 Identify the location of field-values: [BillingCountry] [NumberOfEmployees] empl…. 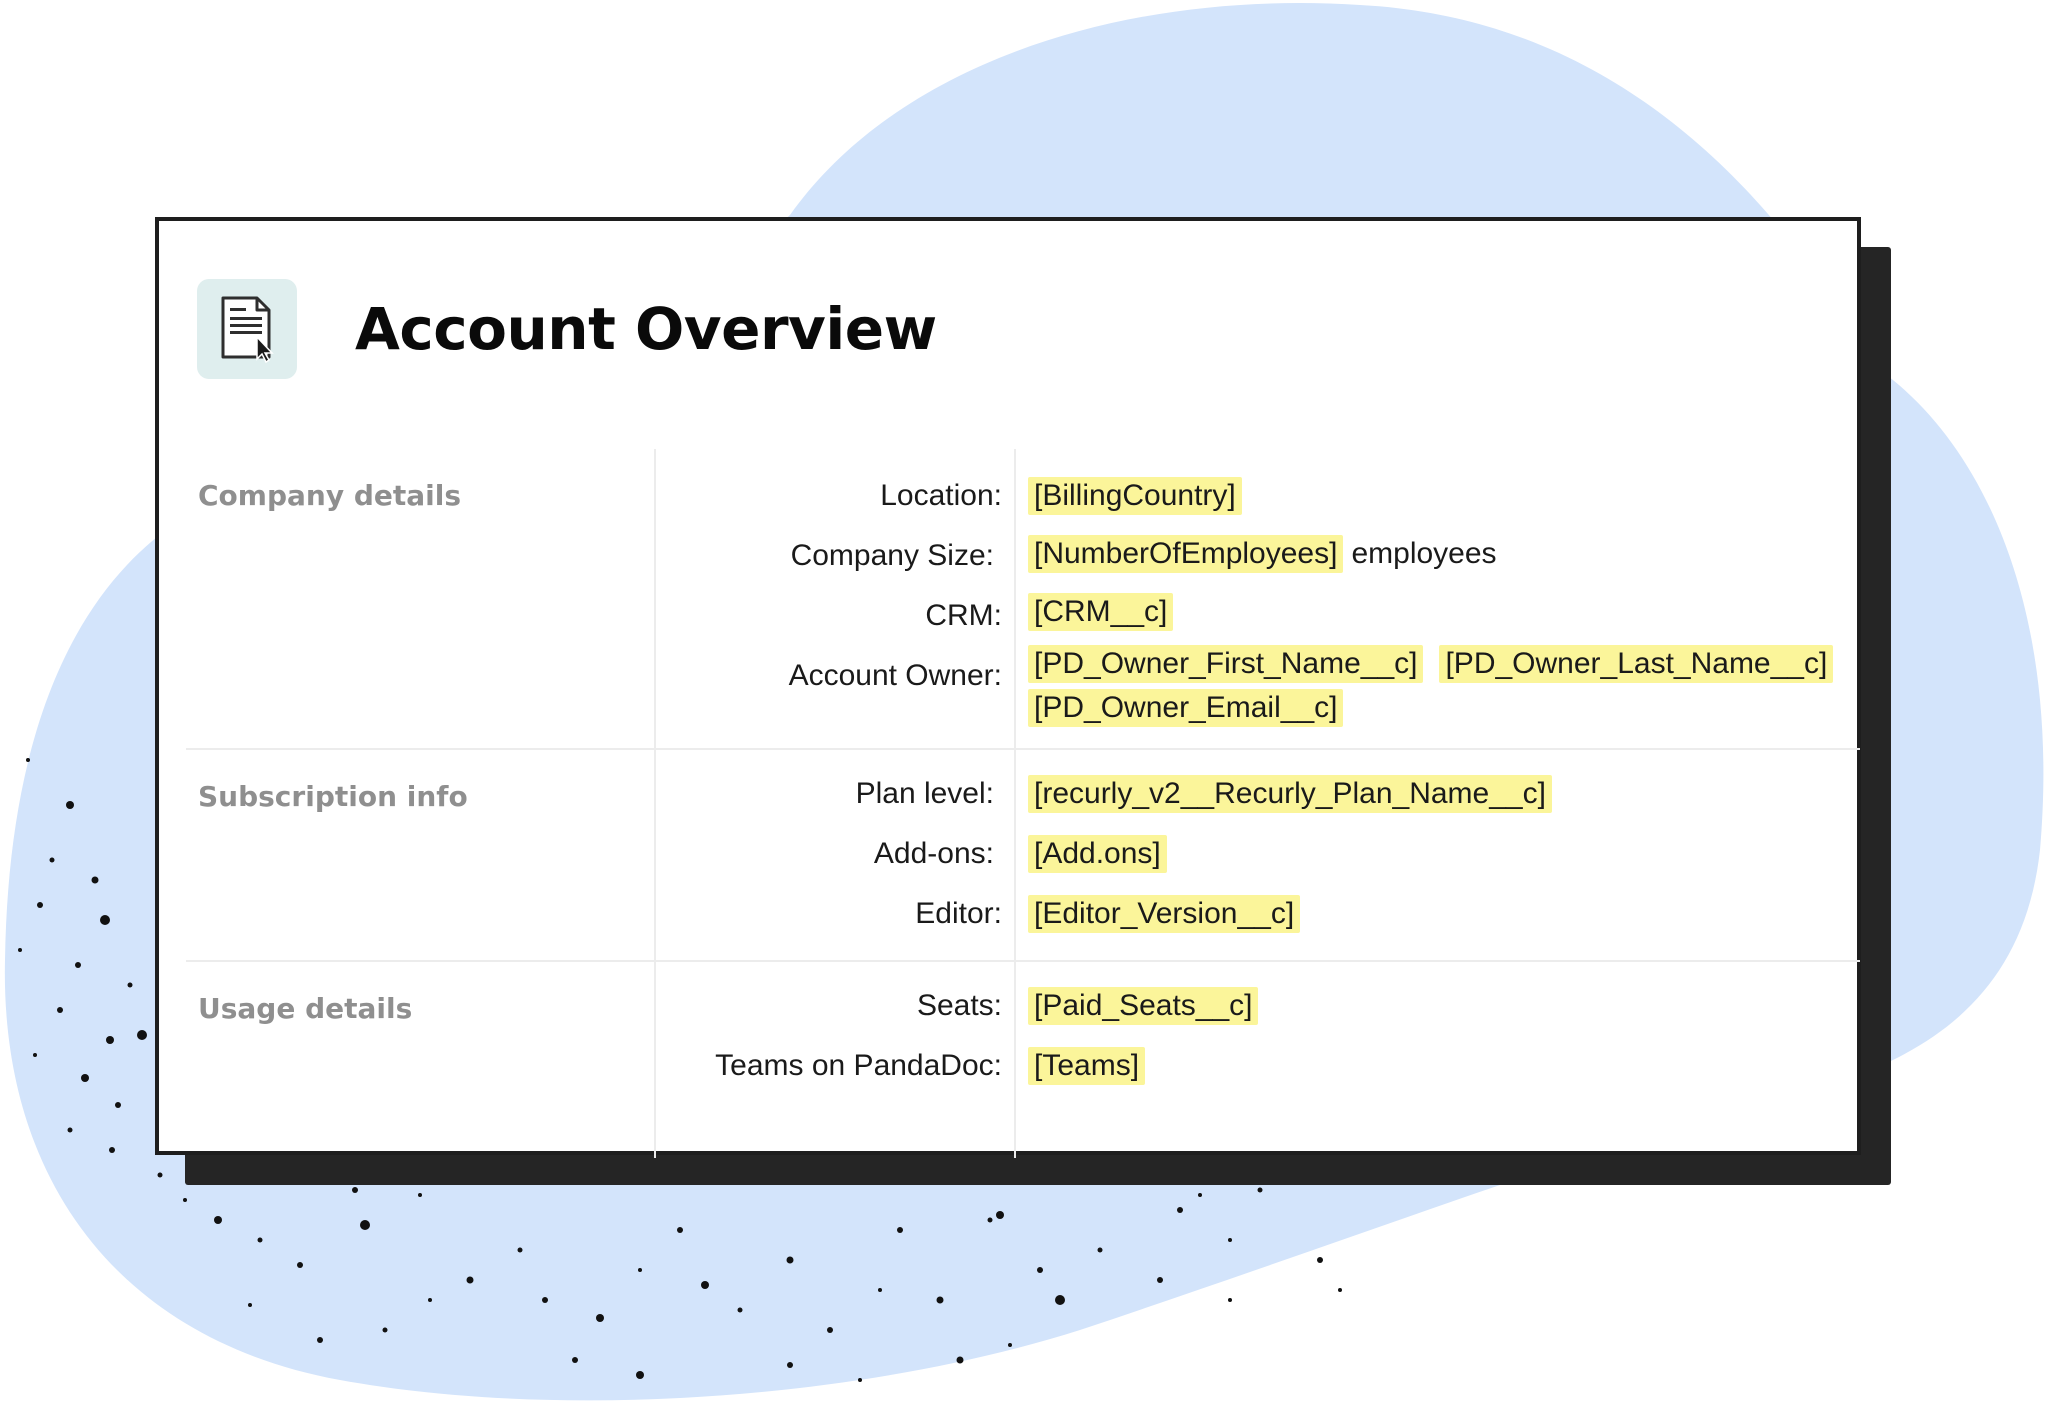
(1438, 598).